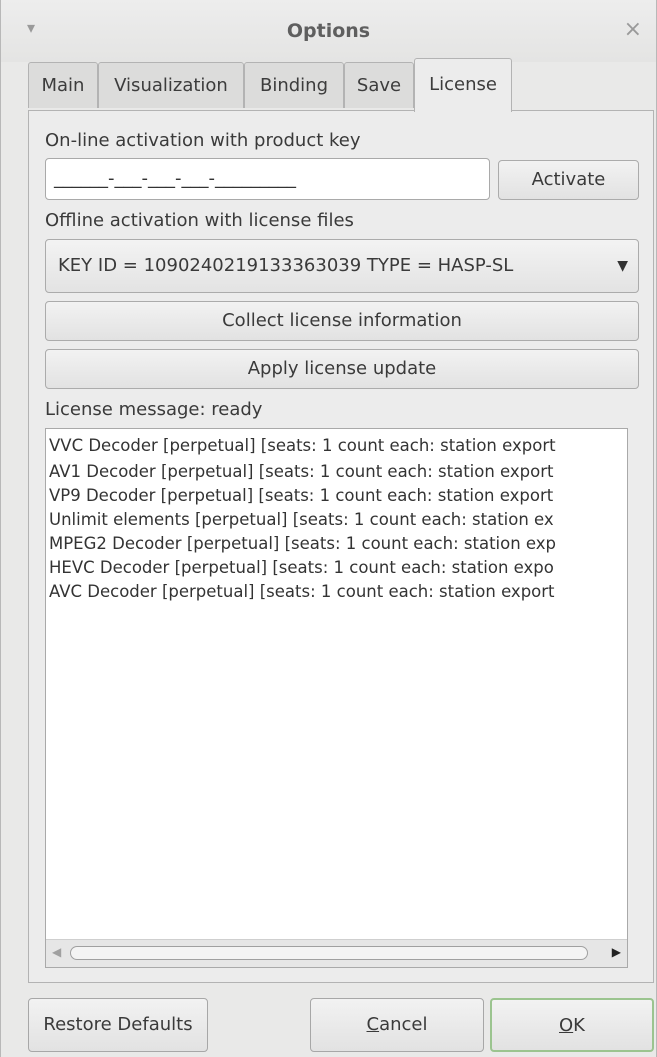 The image size is (657, 1057). What do you see at coordinates (568, 180) in the screenshot?
I see `activate-button: Activate` at bounding box center [568, 180].